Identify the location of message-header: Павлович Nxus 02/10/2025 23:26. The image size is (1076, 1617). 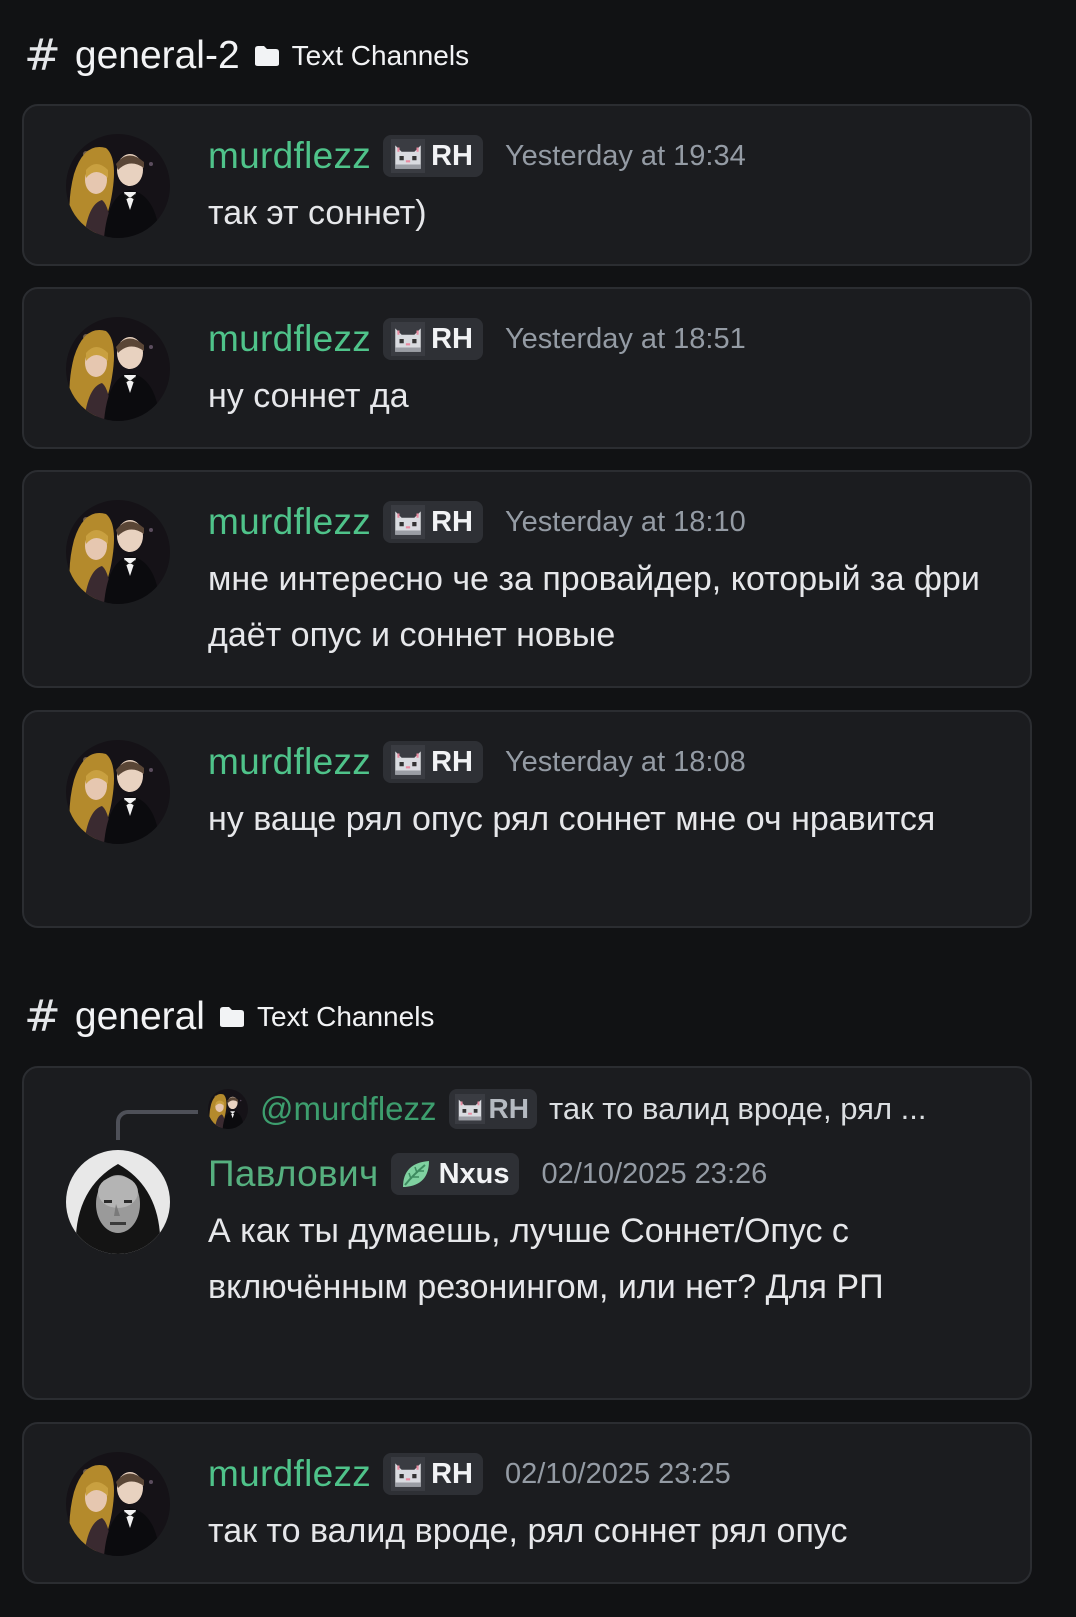
(487, 1174).